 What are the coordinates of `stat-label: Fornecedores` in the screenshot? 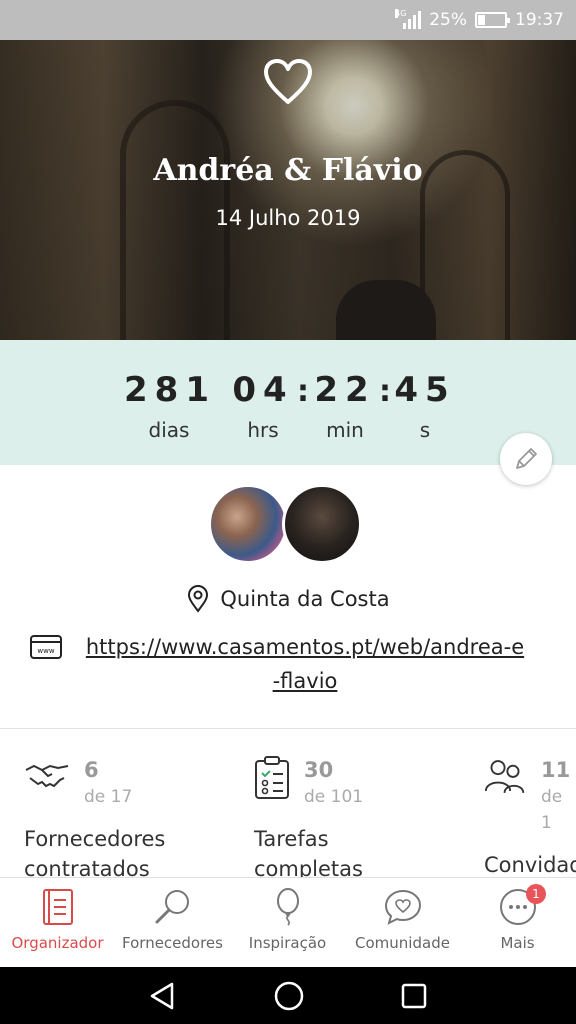 It's located at (95, 839).